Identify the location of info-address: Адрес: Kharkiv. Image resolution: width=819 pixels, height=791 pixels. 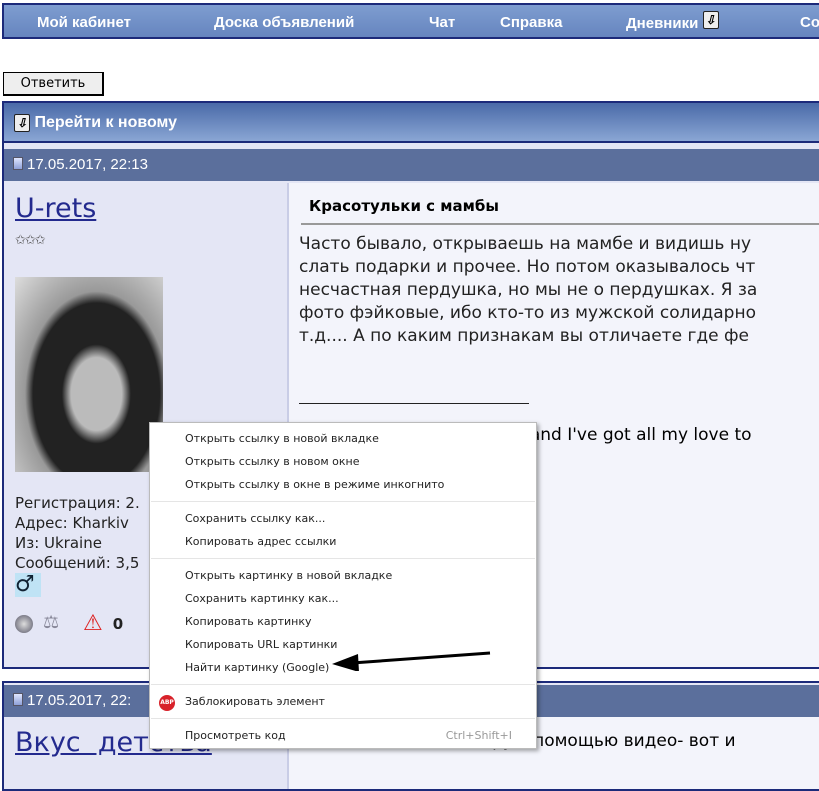
(72, 523).